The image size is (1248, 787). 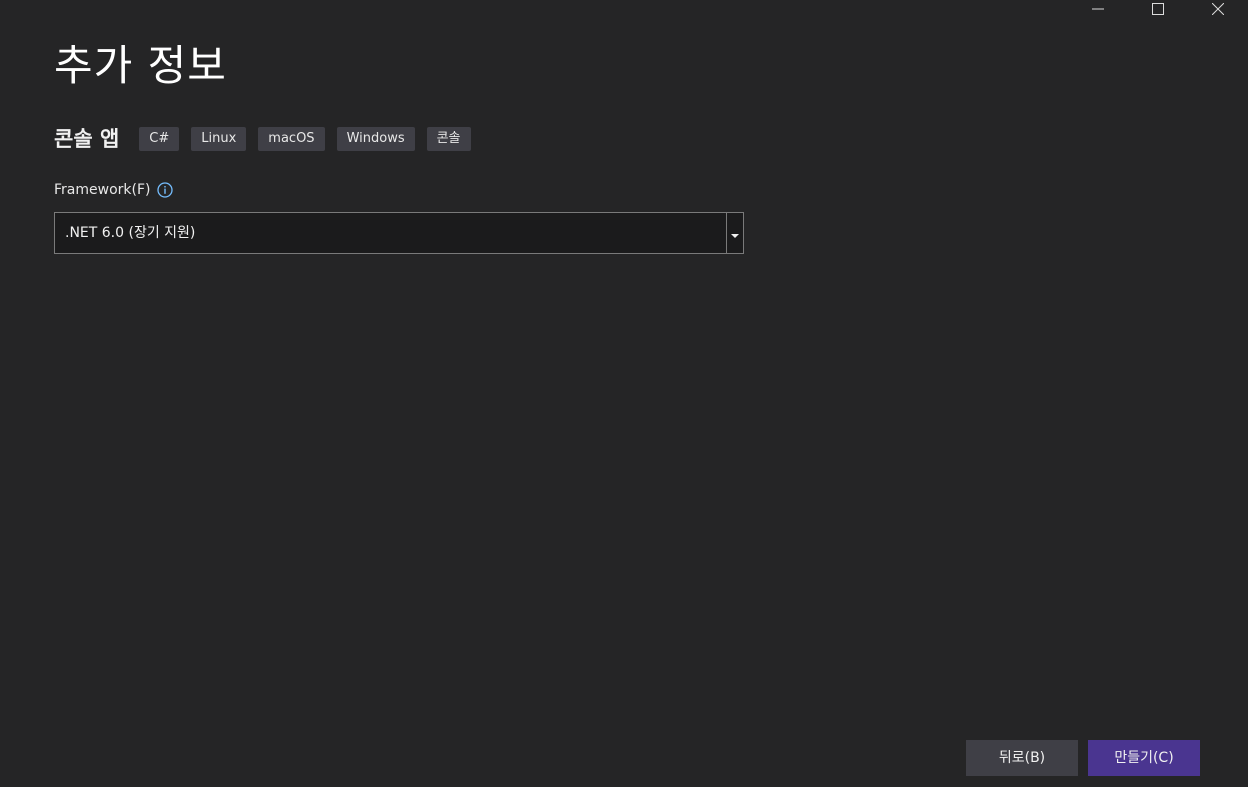 What do you see at coordinates (375, 139) in the screenshot?
I see `tag-platform-windows: Windows` at bounding box center [375, 139].